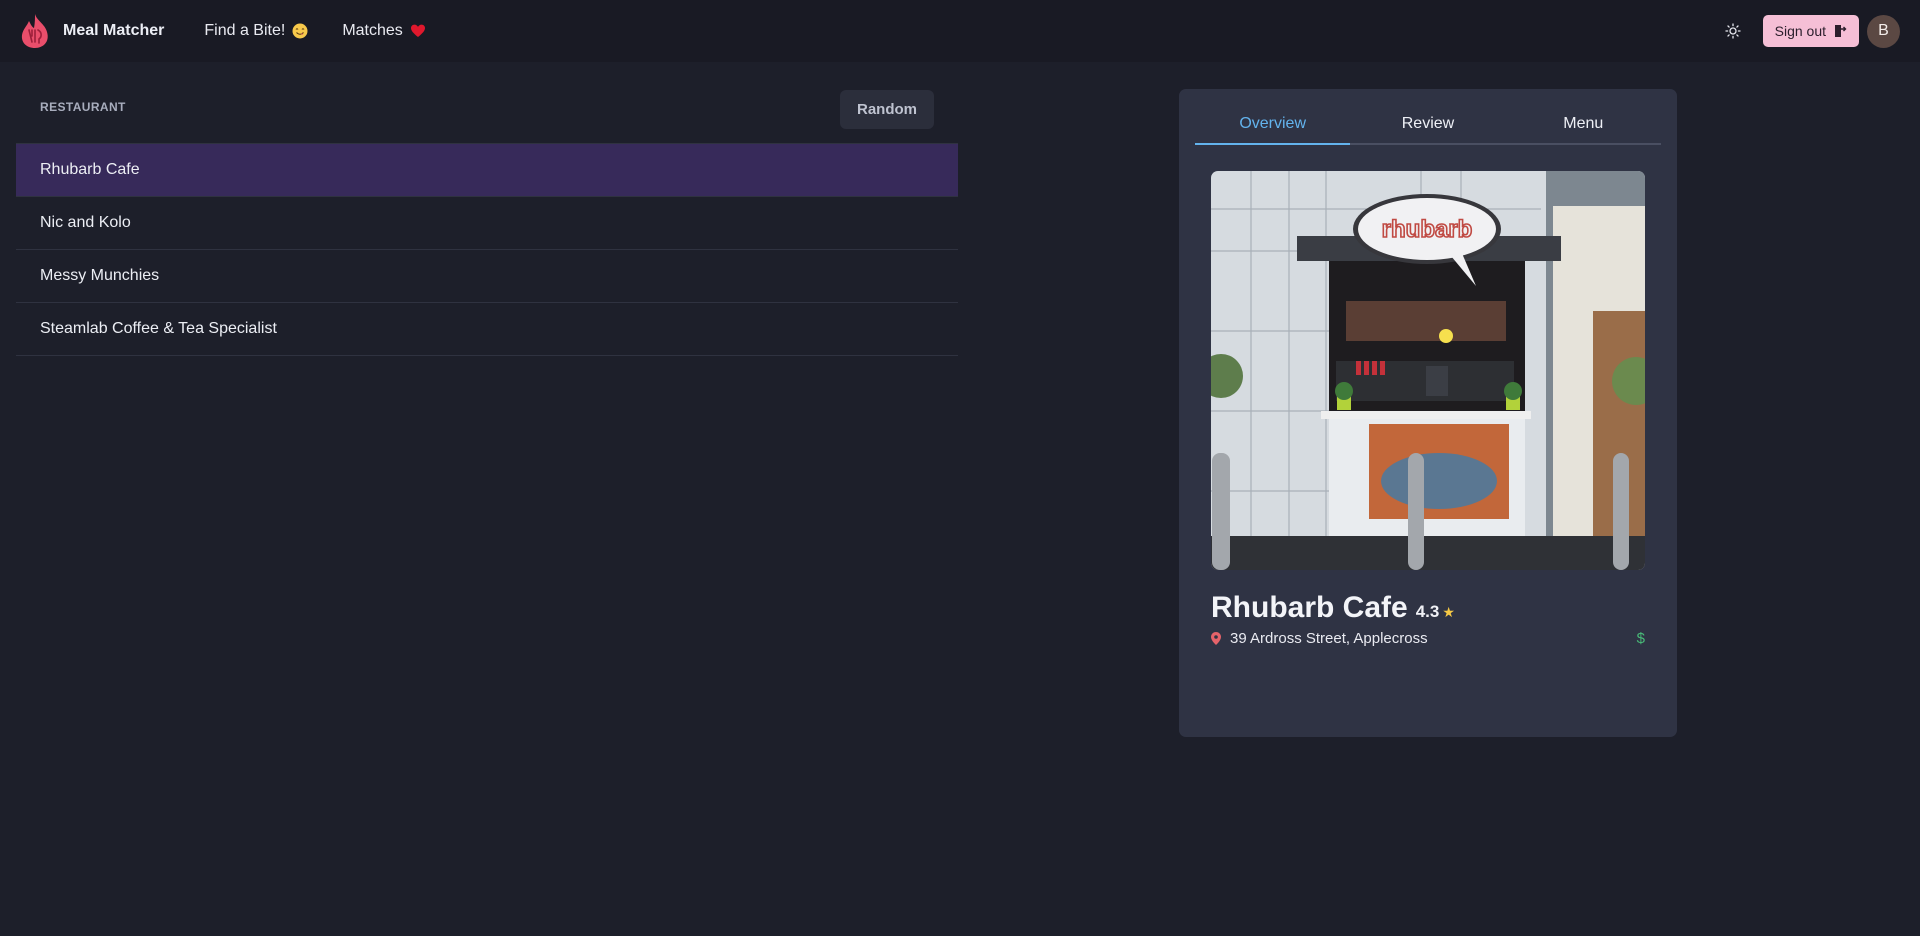 The height and width of the screenshot is (936, 1920). I want to click on restaurant-address: 39 Ardross Street, Applecross, so click(1329, 638).